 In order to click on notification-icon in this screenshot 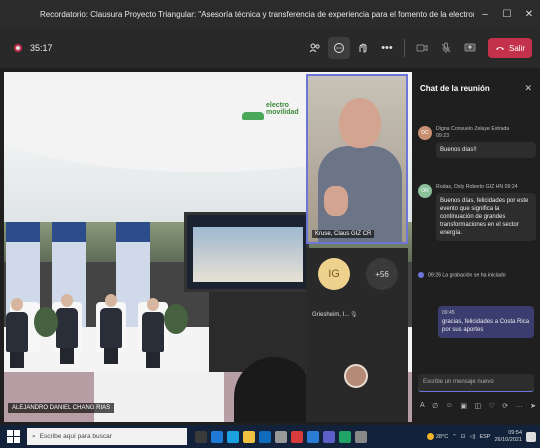, I will do `click(531, 436)`.